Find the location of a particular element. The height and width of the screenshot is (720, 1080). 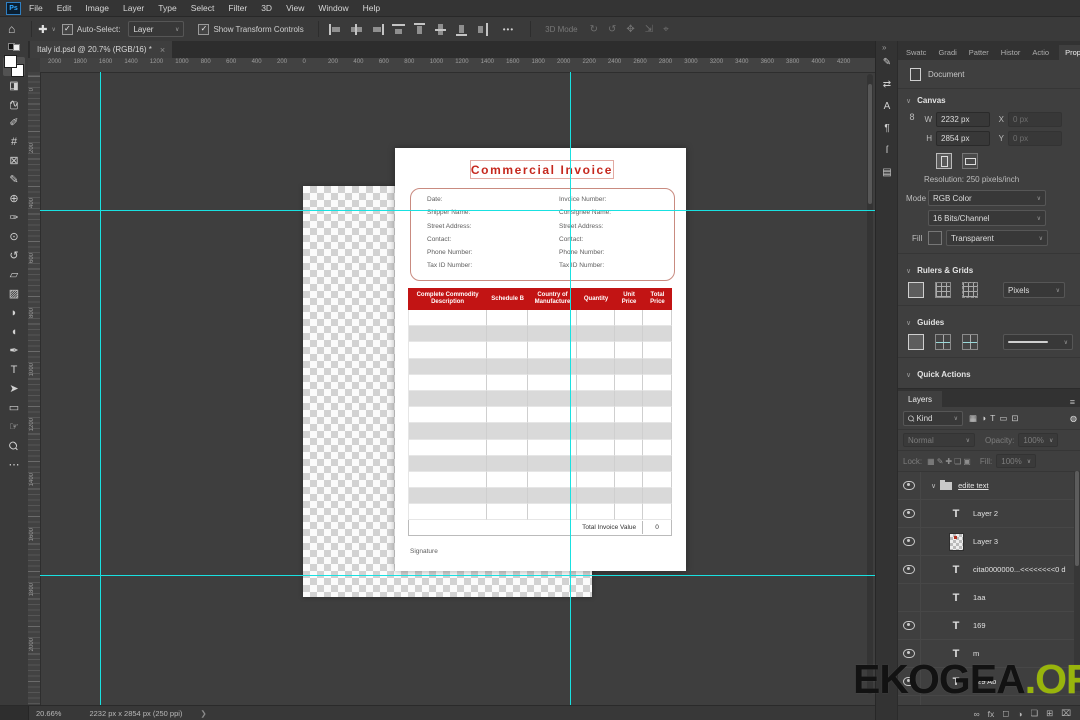

link-layers-icon: ∞ is located at coordinates (977, 714).